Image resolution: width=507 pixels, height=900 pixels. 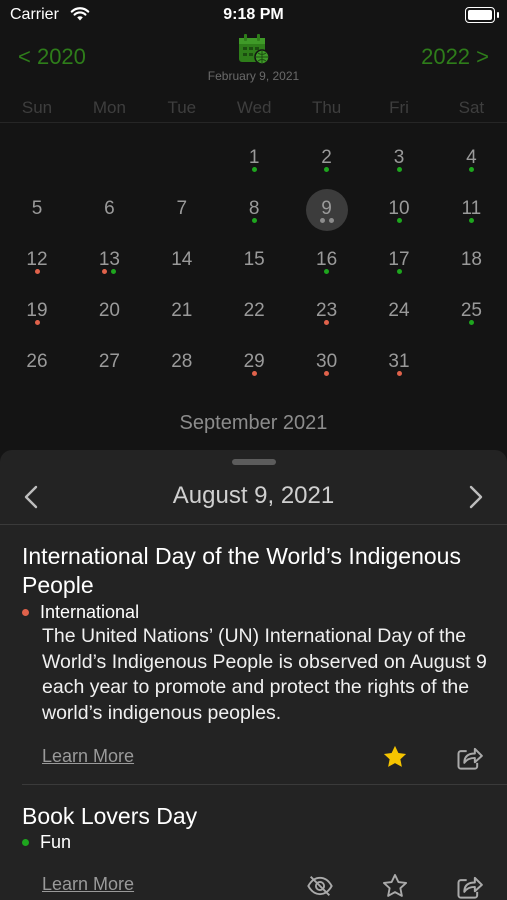 What do you see at coordinates (37, 215) in the screenshot?
I see `calendar-day: 5` at bounding box center [37, 215].